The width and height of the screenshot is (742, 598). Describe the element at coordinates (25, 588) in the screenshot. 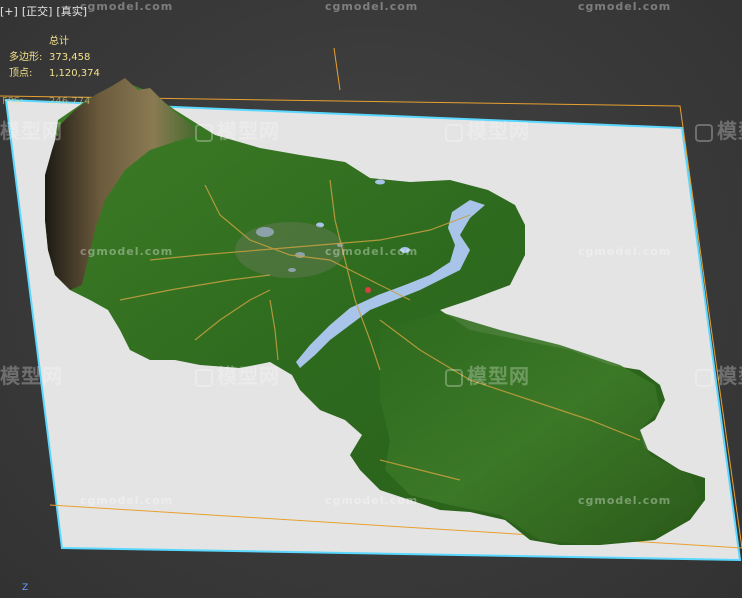

I see `axis-z-label: Z` at that location.